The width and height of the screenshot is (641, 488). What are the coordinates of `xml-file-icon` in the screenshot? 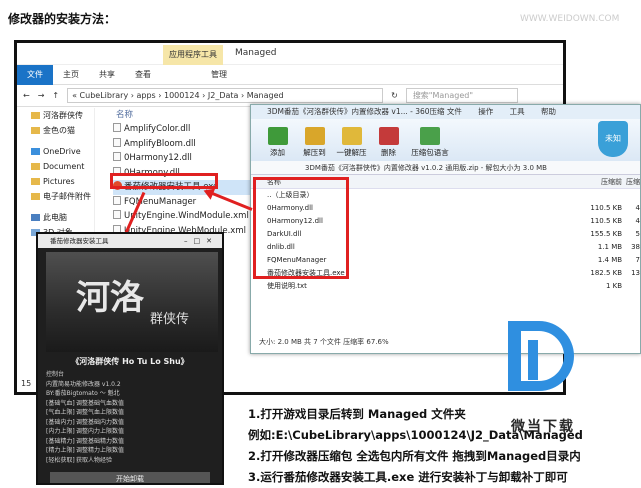 It's located at (117, 214).